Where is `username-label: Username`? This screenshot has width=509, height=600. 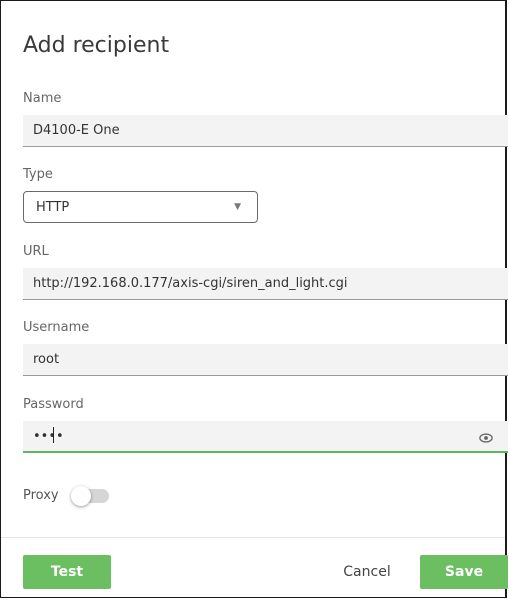 username-label: Username is located at coordinates (56, 327).